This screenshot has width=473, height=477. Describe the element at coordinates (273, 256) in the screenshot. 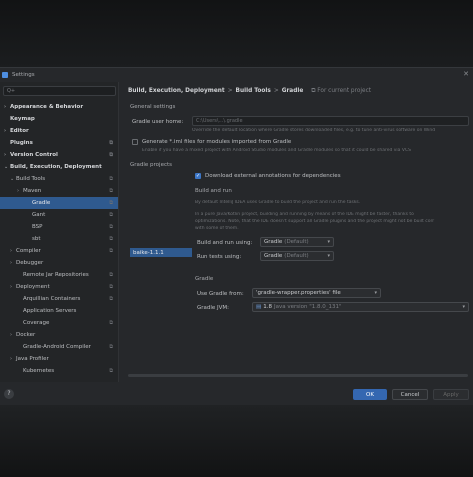

I see `run-tests-using-value: Gradle` at that location.